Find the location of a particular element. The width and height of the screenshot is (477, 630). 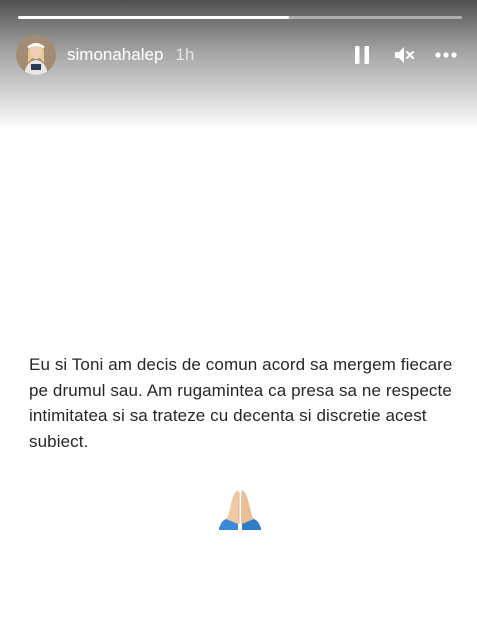

story-time: 1h is located at coordinates (185, 54).